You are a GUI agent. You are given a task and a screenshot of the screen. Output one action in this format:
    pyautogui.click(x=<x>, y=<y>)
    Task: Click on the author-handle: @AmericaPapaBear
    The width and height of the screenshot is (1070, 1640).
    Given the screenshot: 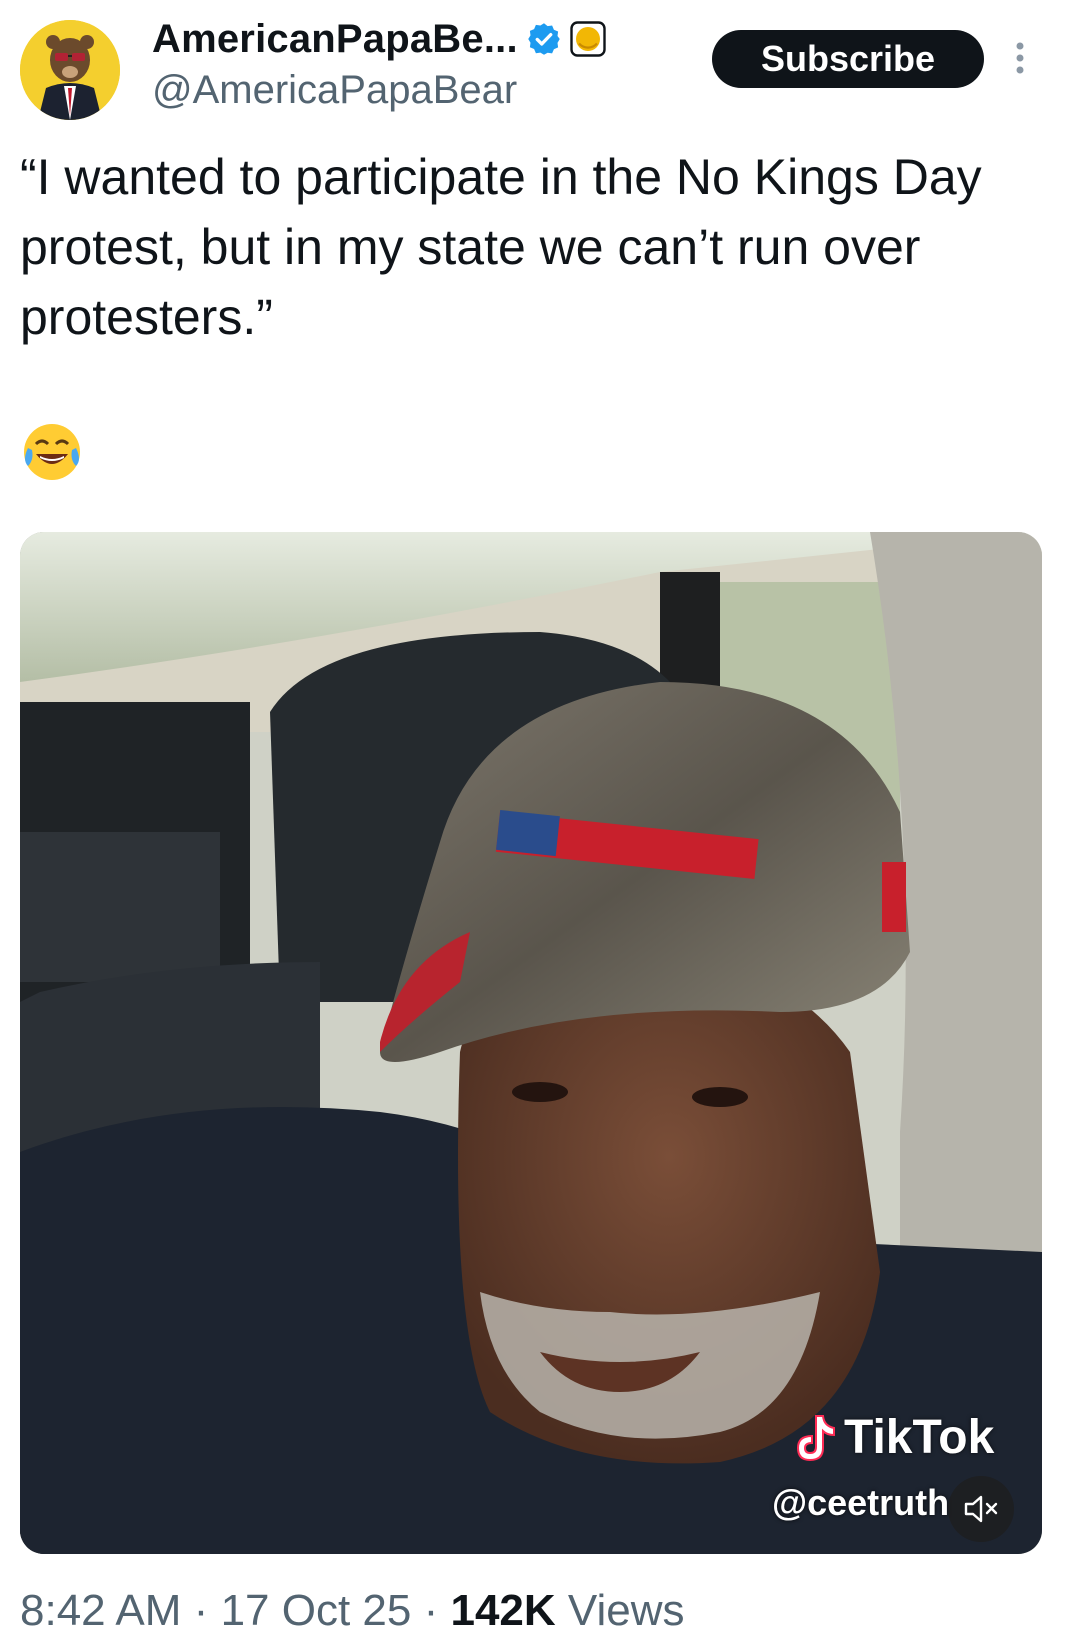 What is the action you would take?
    pyautogui.click(x=334, y=90)
    